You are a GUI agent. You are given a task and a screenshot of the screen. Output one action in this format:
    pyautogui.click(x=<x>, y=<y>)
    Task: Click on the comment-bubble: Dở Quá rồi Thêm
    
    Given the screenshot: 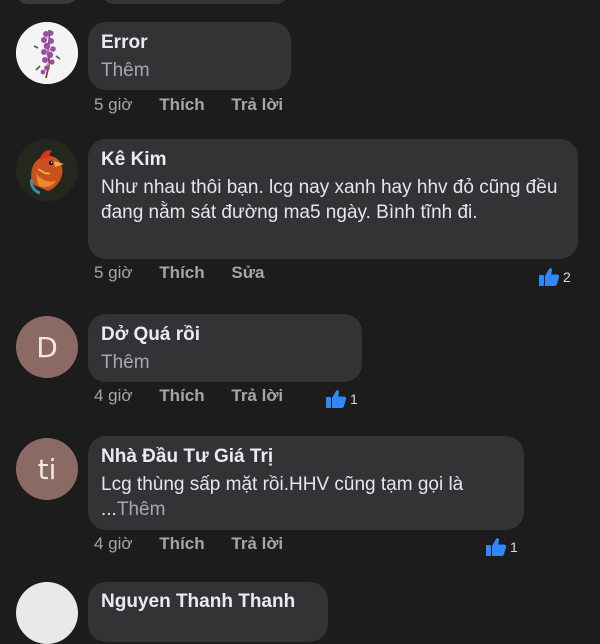 What is the action you would take?
    pyautogui.click(x=225, y=348)
    